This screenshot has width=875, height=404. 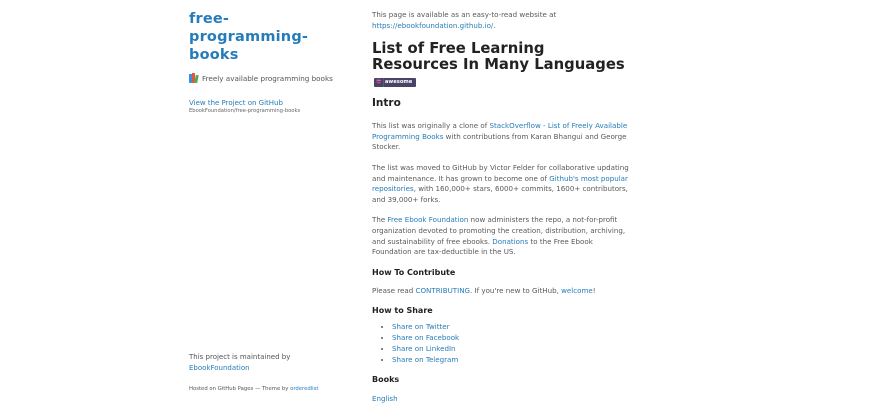 What do you see at coordinates (425, 359) in the screenshot?
I see `share-telegram-link: Share on Telegram` at bounding box center [425, 359].